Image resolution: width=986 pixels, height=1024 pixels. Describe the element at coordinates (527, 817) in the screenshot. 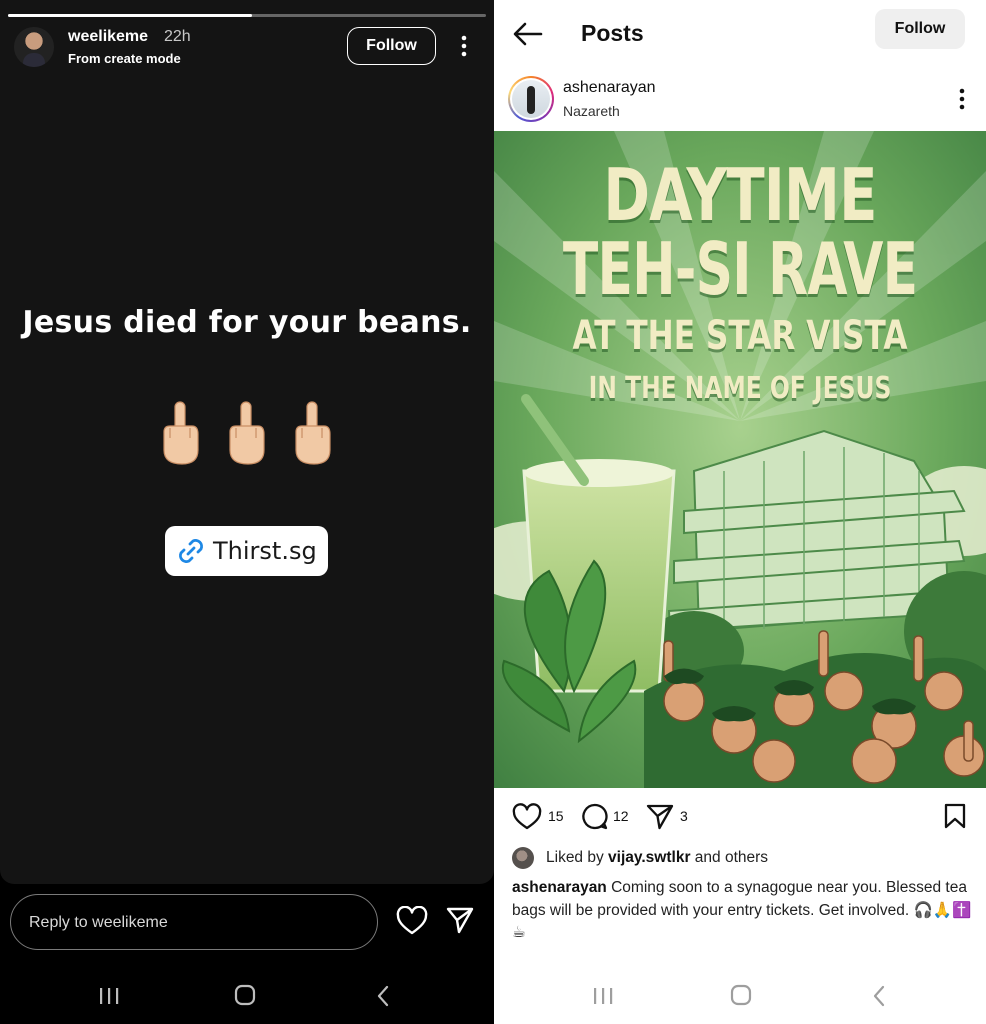

I see `like-icon` at that location.